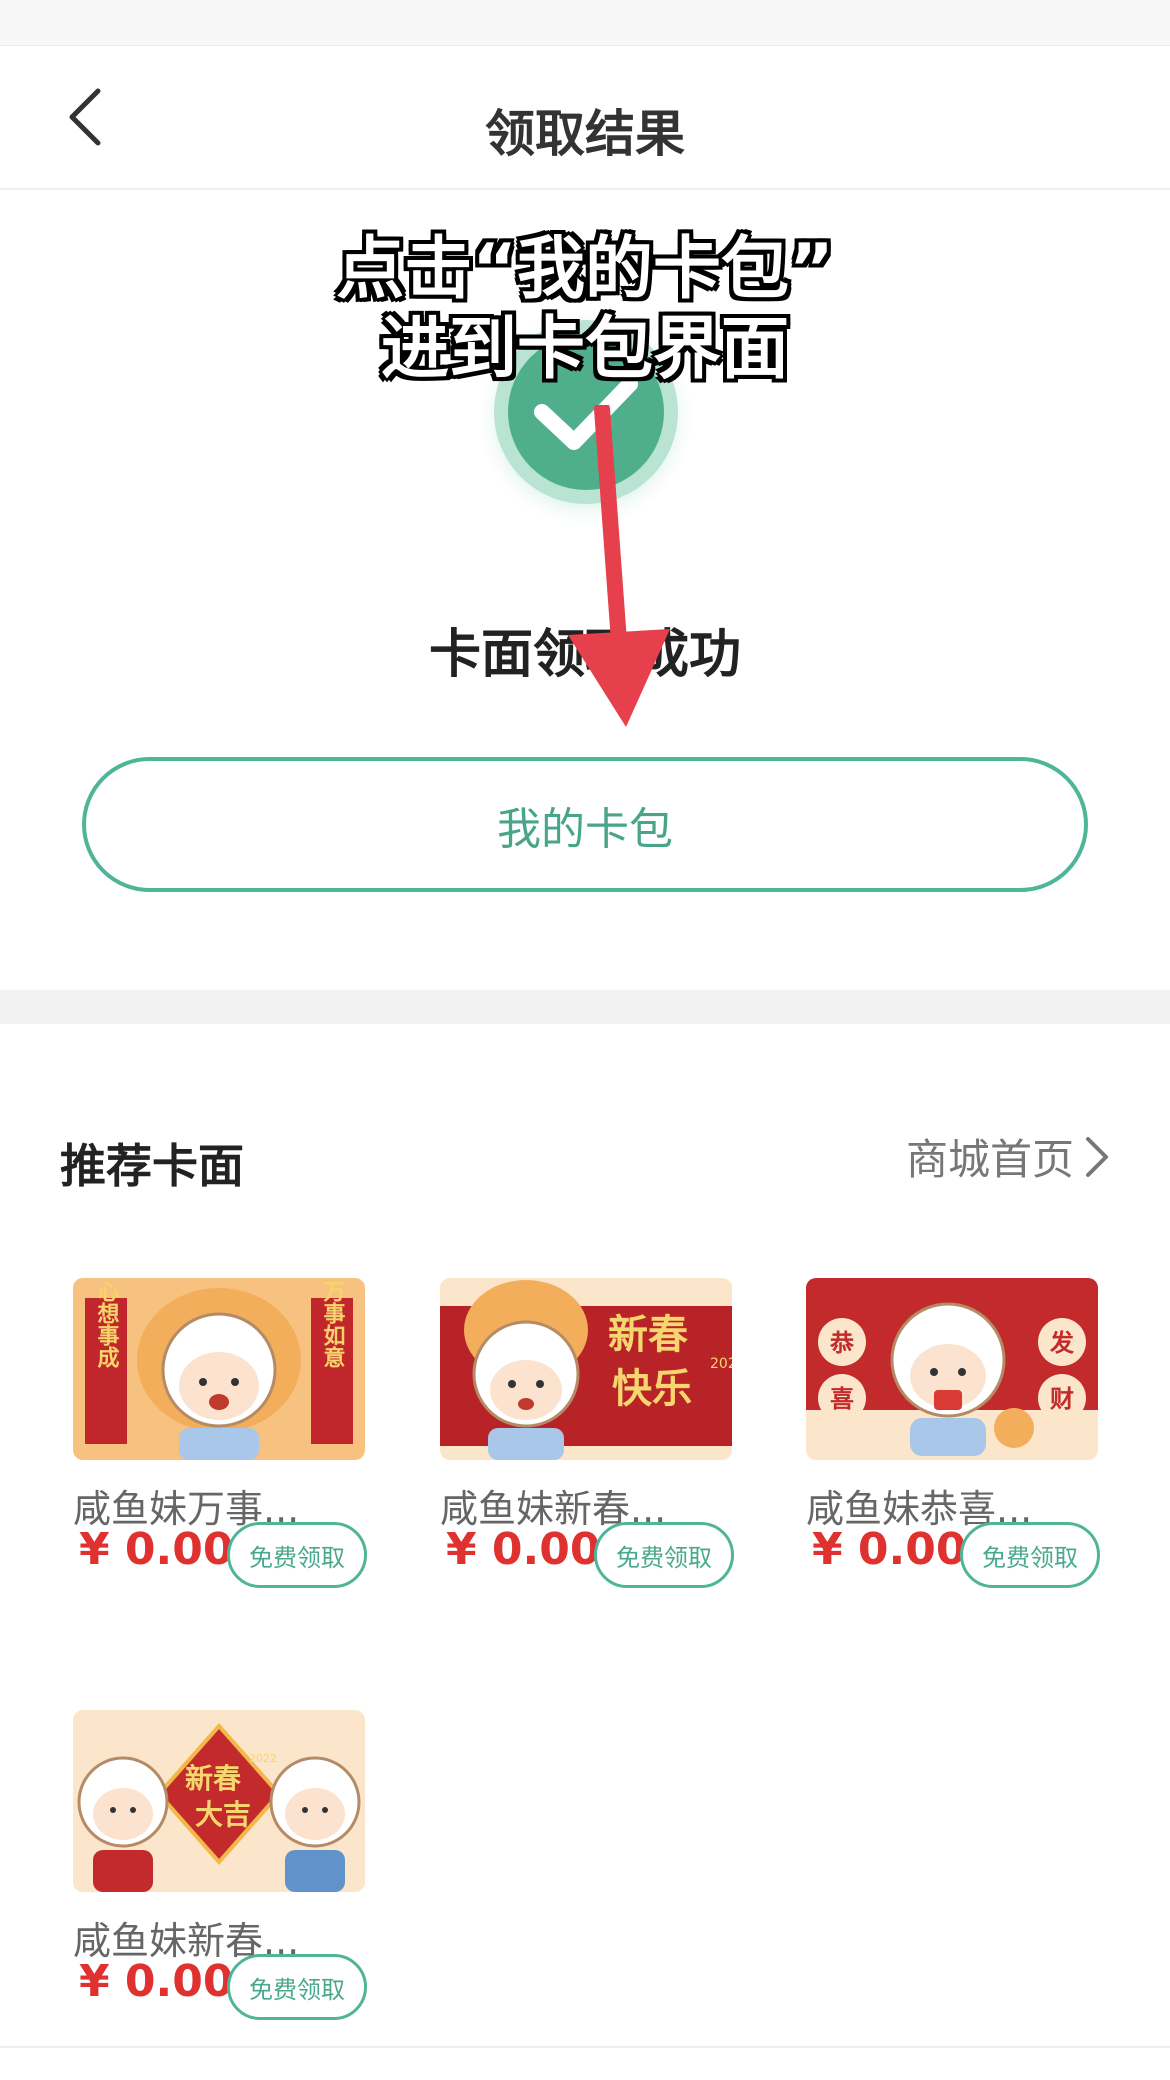  I want to click on card-art-line2: 大吉, so click(223, 1814).